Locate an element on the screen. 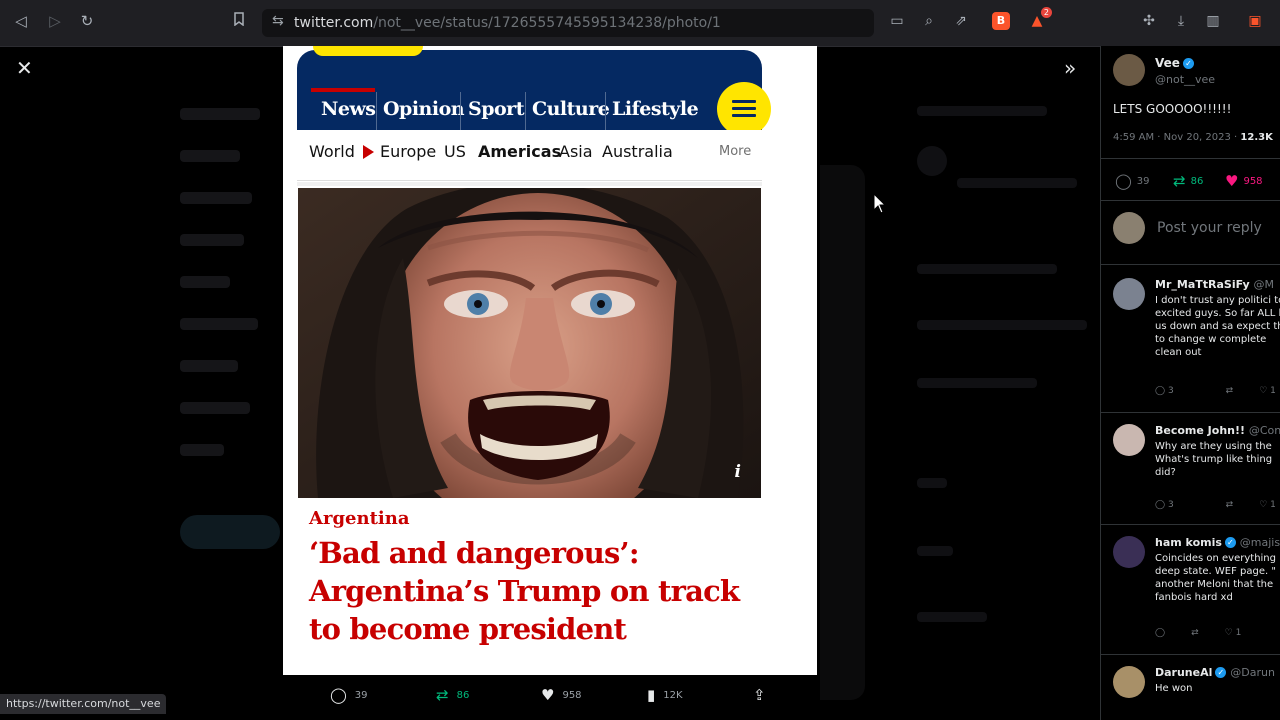 This screenshot has height=720, width=1280. tweet-repost-stat: ⇄ 86 is located at coordinates (1188, 181).